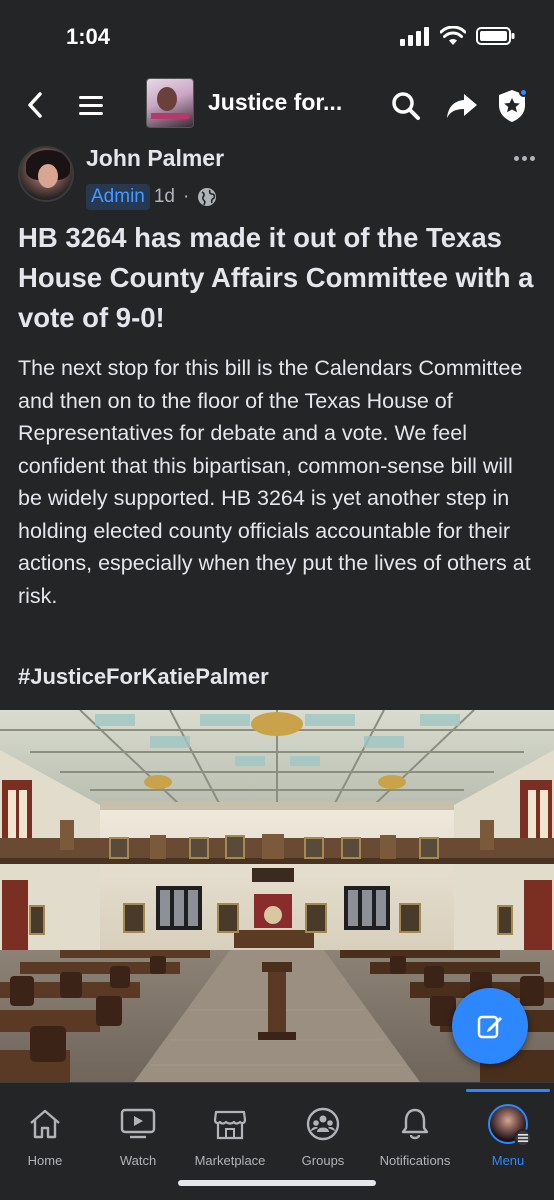 The image size is (554, 1200). Describe the element at coordinates (118, 197) in the screenshot. I see `admin-badge: Admin` at that location.